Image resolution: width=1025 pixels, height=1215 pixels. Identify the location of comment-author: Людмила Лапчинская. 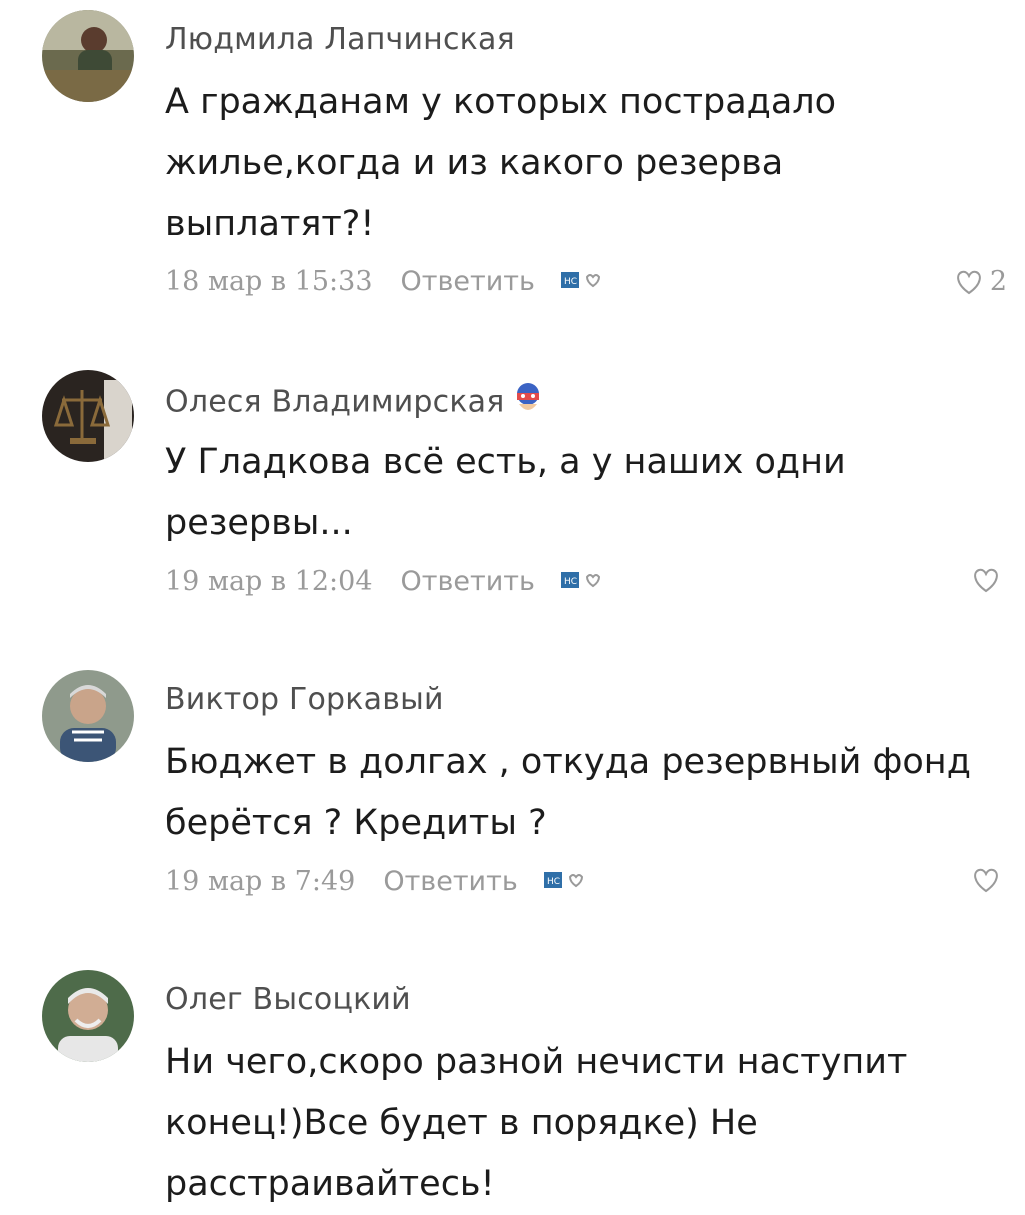
(340, 39).